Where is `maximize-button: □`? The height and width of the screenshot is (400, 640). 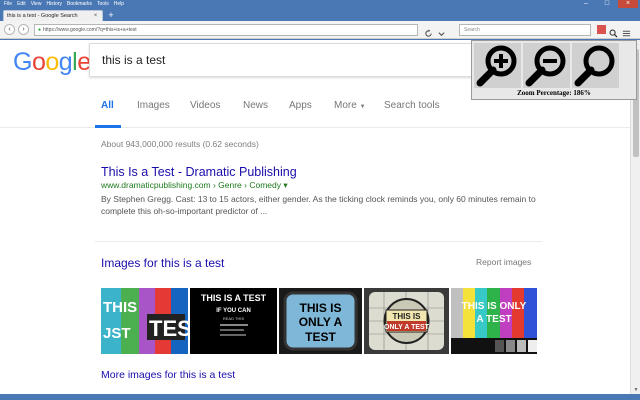
maximize-button: □ is located at coordinates (607, 4).